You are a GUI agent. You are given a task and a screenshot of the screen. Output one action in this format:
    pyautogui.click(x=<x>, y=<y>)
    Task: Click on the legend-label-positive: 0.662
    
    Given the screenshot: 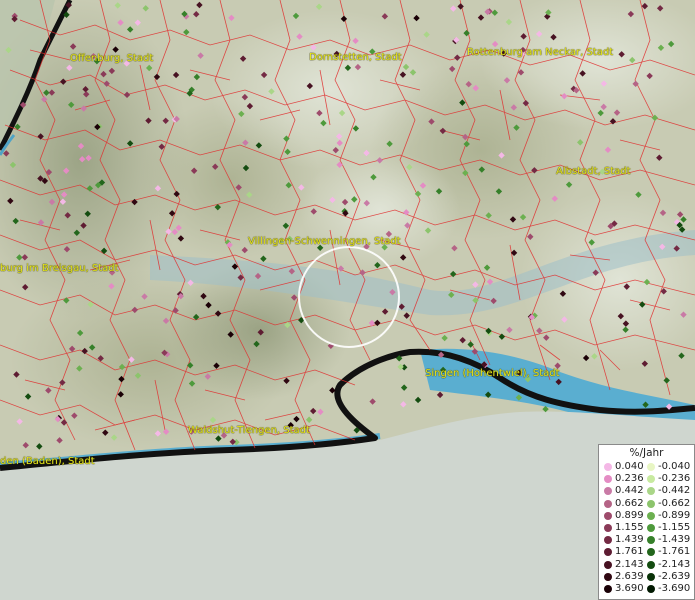 What is the action you would take?
    pyautogui.click(x=629, y=503)
    